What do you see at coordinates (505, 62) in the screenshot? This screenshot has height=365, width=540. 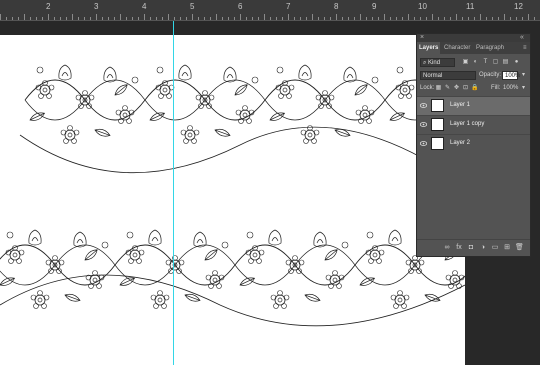 I see `smart-object-filter-icon: ▤` at bounding box center [505, 62].